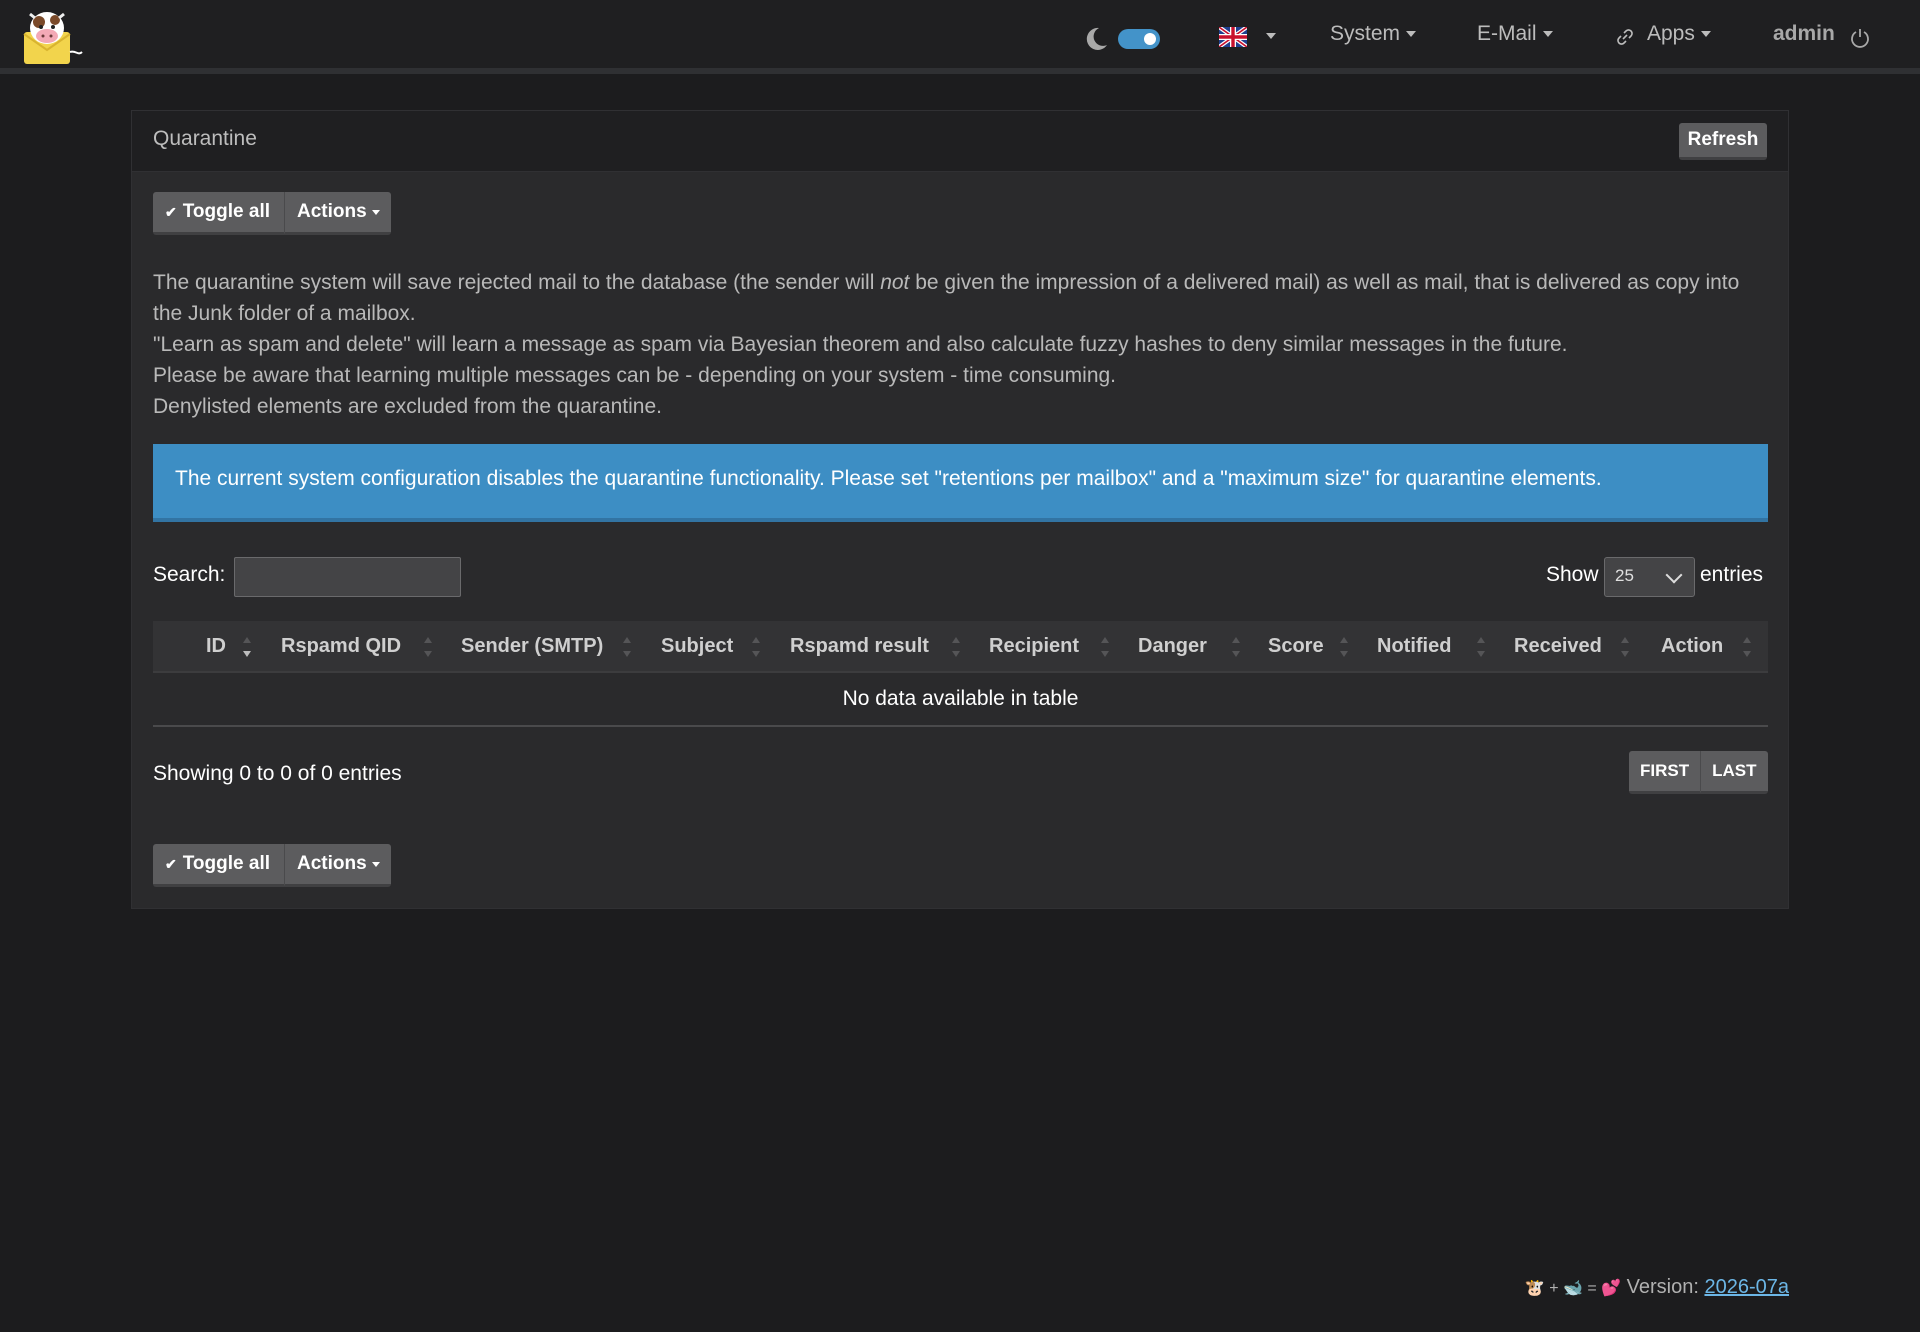 This screenshot has width=1920, height=1332. What do you see at coordinates (859, 646) in the screenshot?
I see `column-header-rspamd-result: Rspamd result` at bounding box center [859, 646].